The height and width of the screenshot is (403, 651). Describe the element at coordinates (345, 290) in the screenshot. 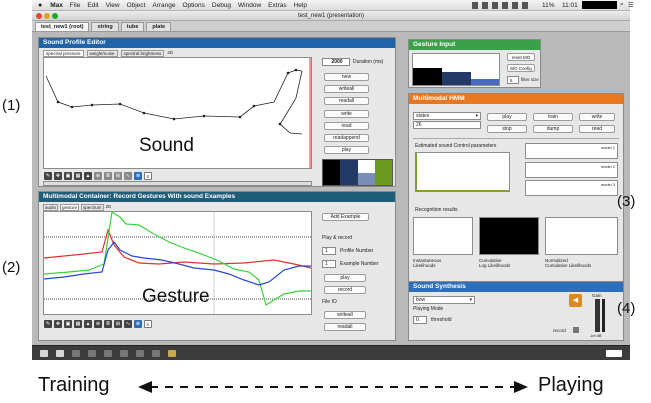

I see `gesture-record-button: record` at that location.